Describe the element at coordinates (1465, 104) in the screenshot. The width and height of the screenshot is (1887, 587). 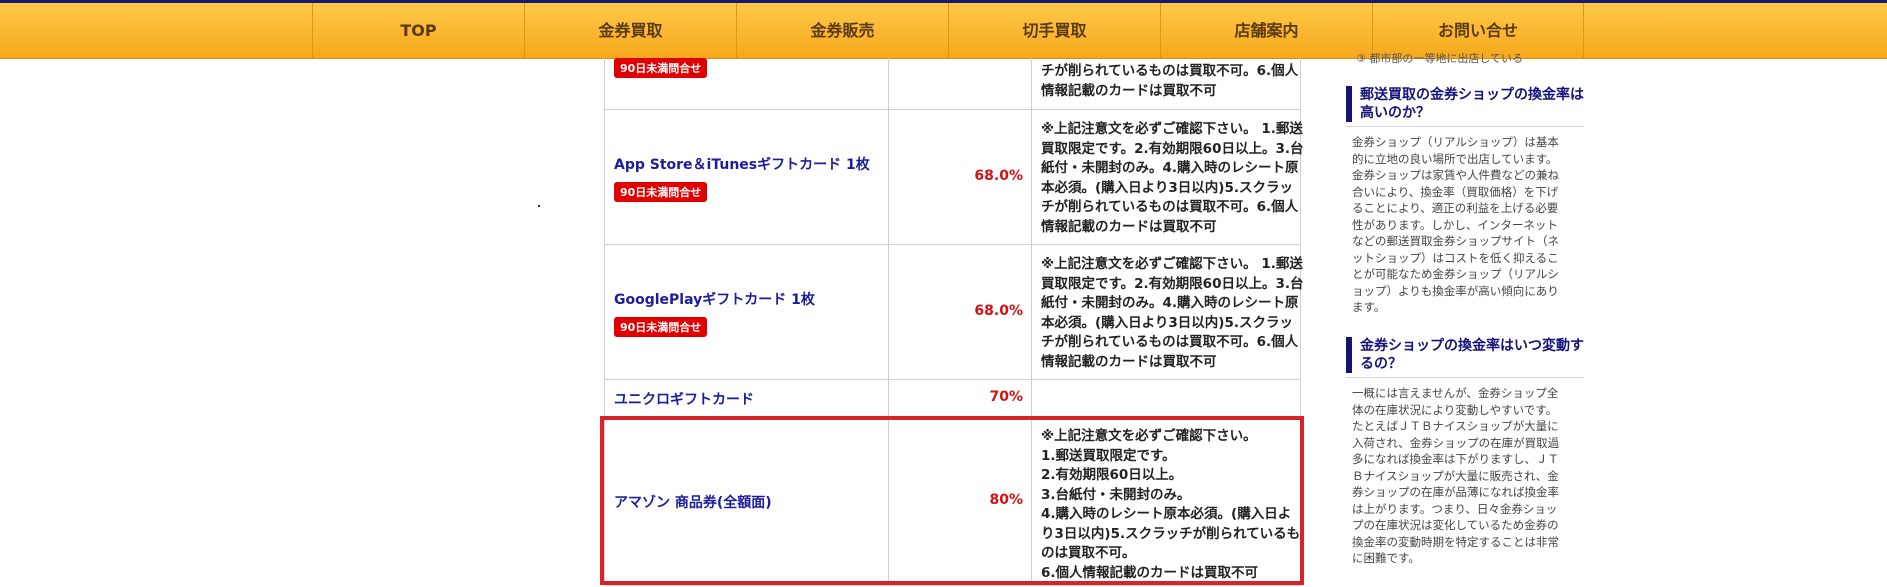
I see `sidebar-heading: 郵送買取の金券ショップの換金率は 高いのか？` at that location.